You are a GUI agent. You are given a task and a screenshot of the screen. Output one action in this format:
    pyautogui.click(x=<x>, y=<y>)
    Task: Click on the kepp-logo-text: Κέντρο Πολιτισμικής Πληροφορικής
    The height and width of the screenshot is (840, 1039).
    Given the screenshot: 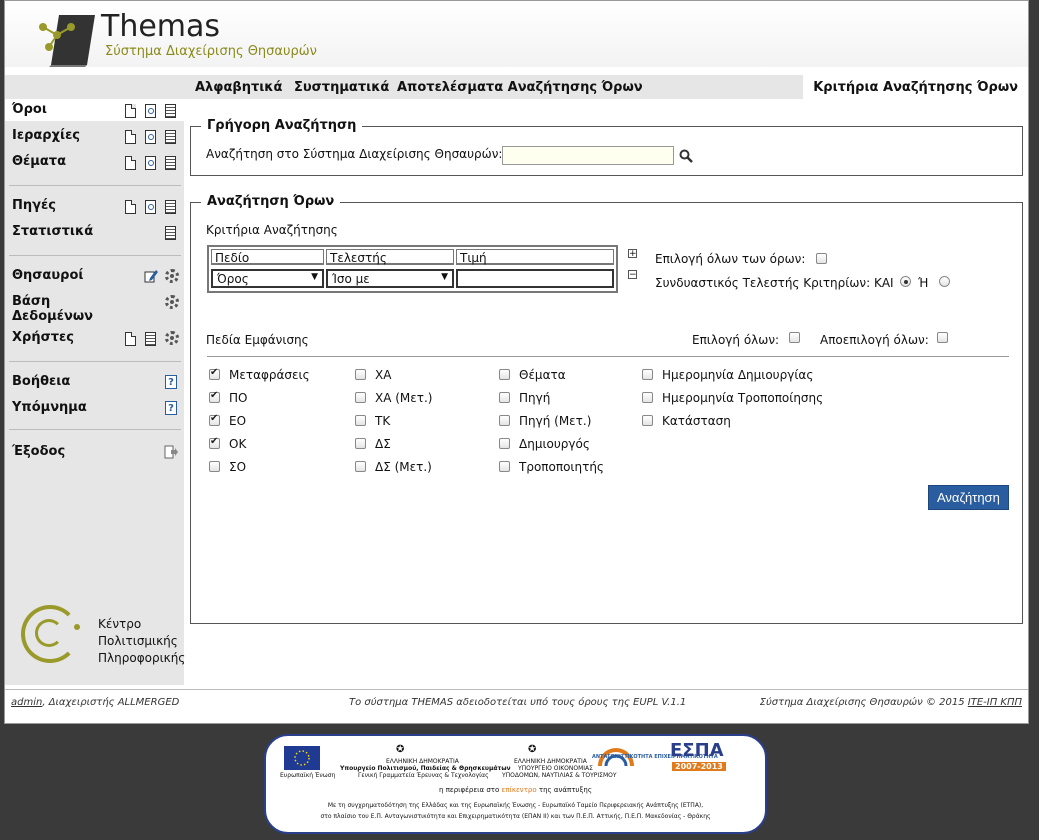 What is the action you would take?
    pyautogui.click(x=142, y=641)
    